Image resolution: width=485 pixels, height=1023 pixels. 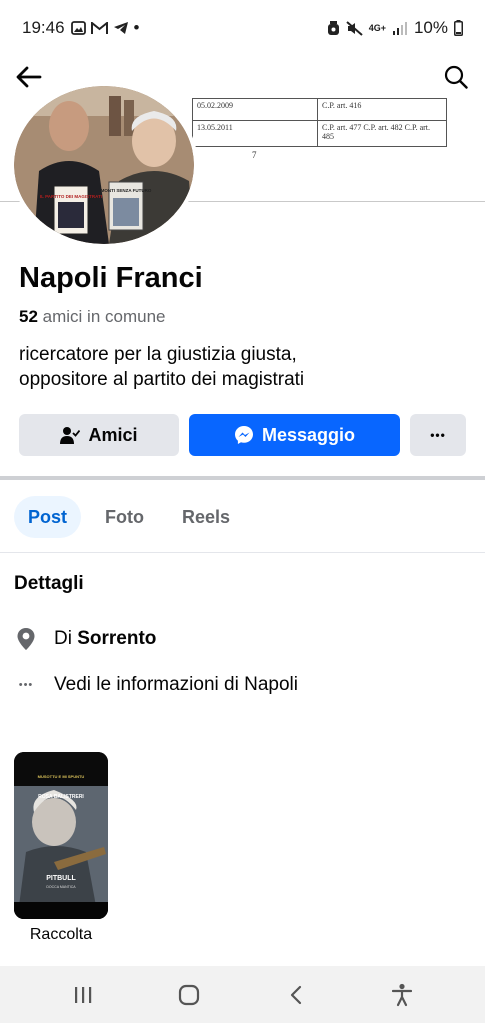 What do you see at coordinates (111, 278) in the screenshot?
I see `profile-name: Napoli Franci` at bounding box center [111, 278].